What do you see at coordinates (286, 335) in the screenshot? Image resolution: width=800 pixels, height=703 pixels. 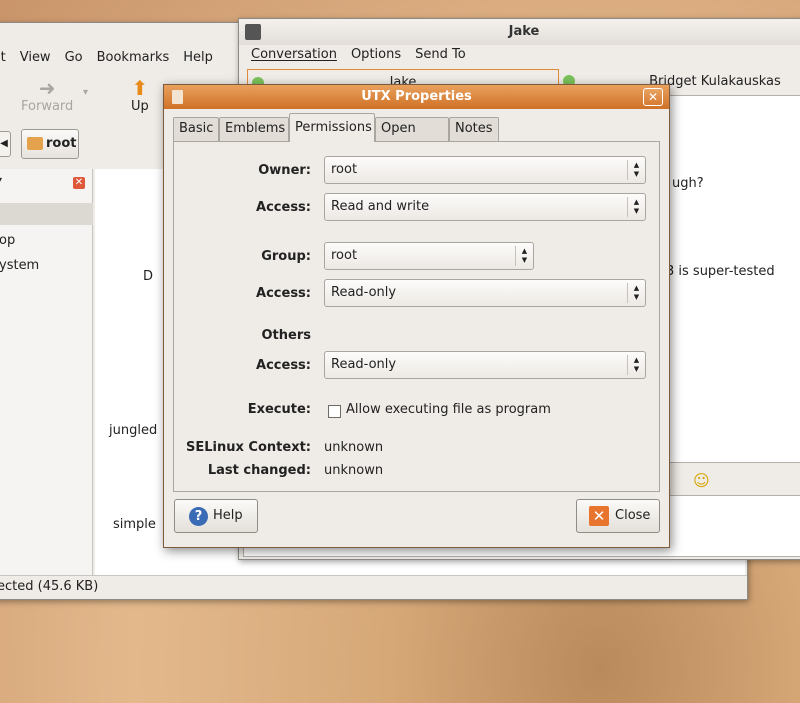 I see `others-label: Others` at bounding box center [286, 335].